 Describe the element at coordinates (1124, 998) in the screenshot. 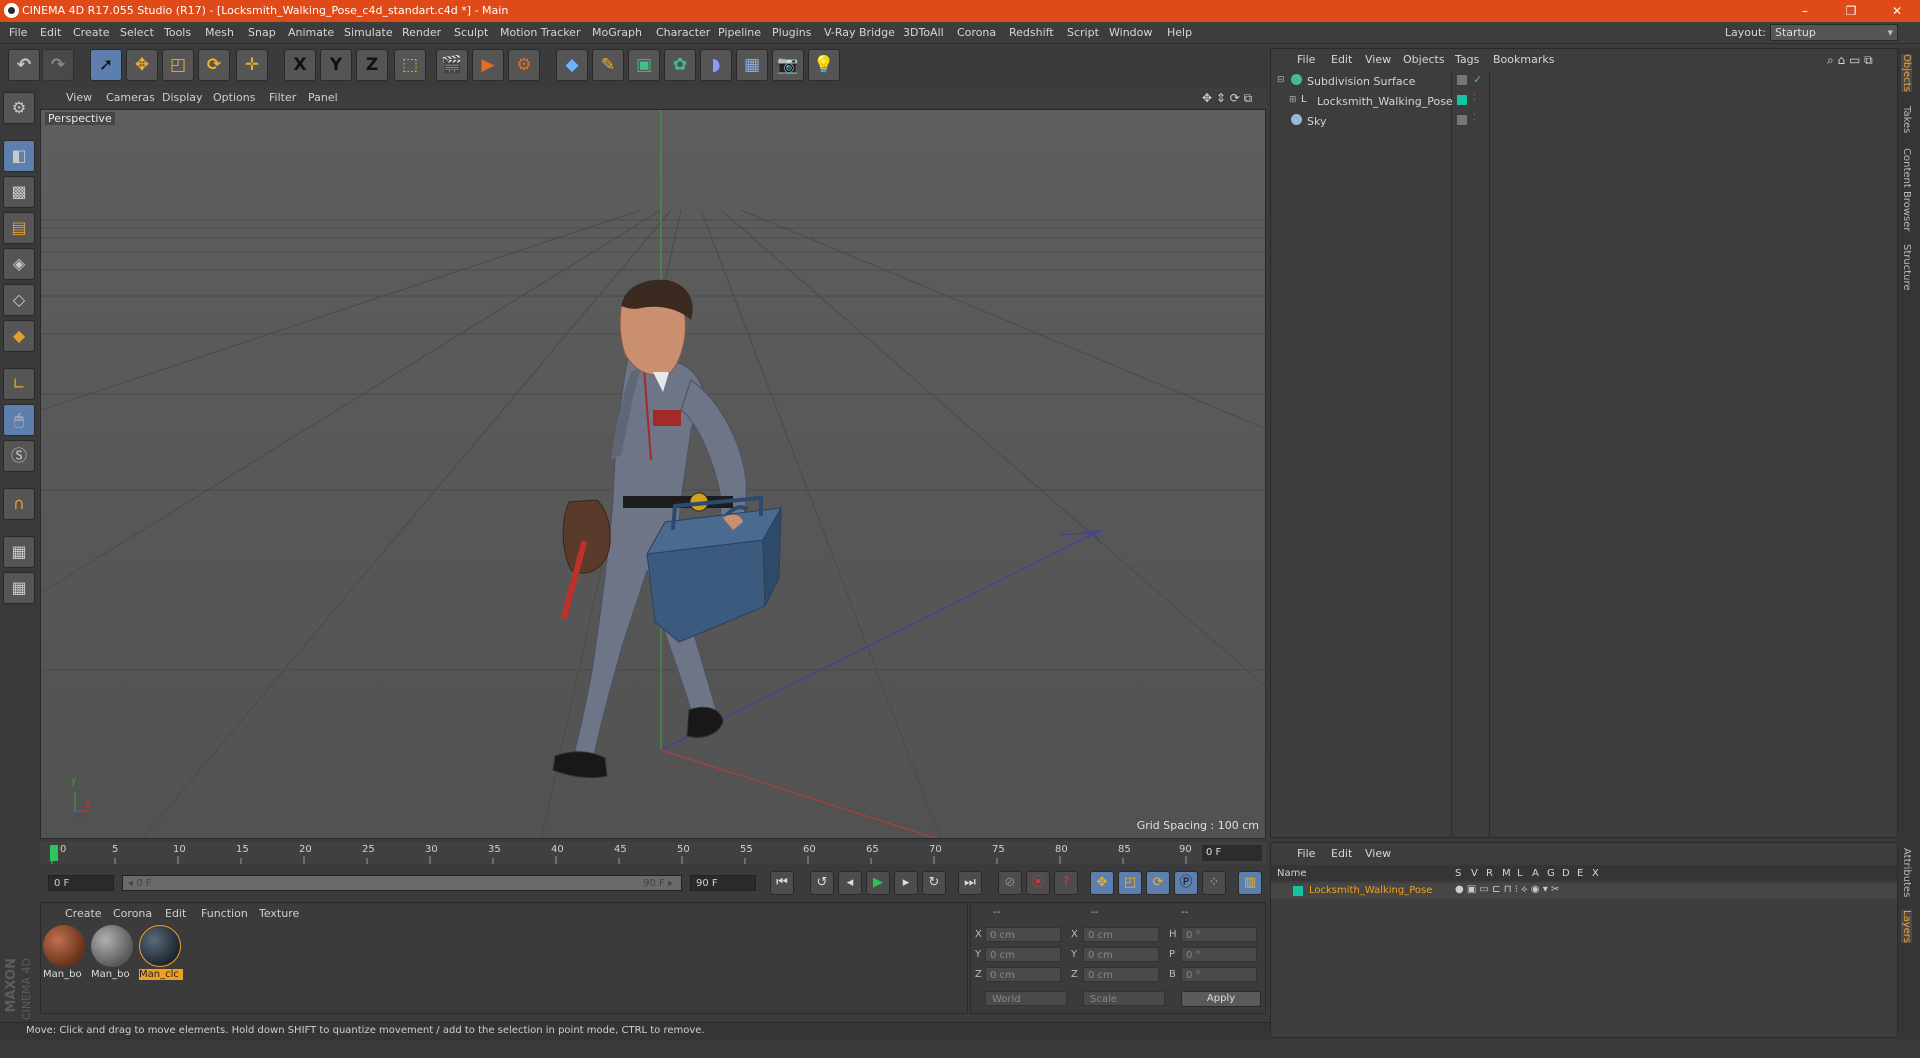

I see `coordinate-type-dropdown: Scale` at that location.